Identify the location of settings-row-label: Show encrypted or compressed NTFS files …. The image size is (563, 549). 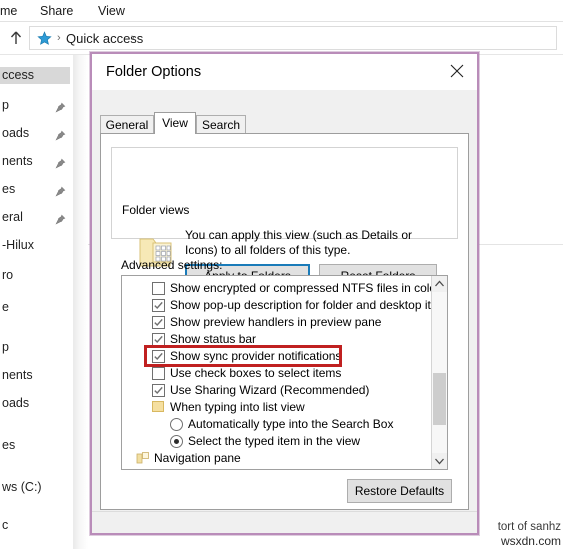
(305, 288).